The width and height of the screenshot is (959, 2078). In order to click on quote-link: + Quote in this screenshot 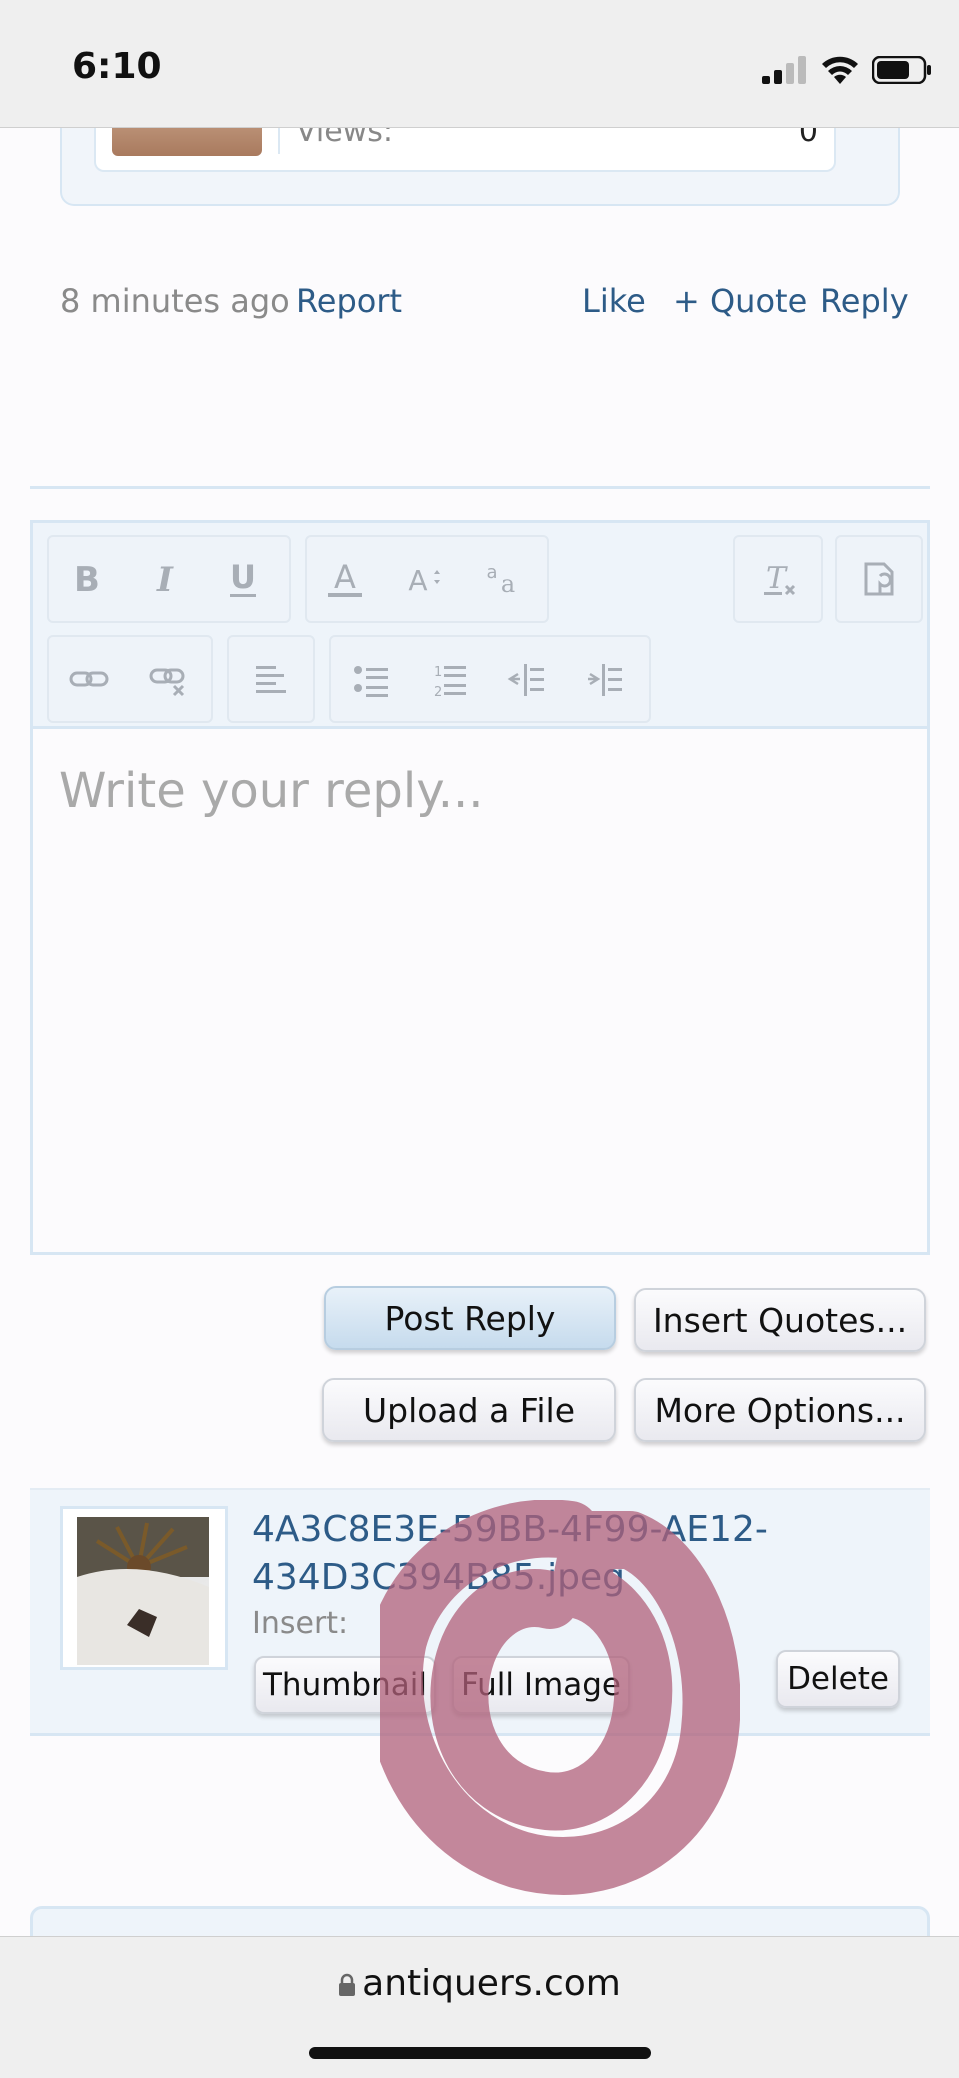, I will do `click(740, 301)`.